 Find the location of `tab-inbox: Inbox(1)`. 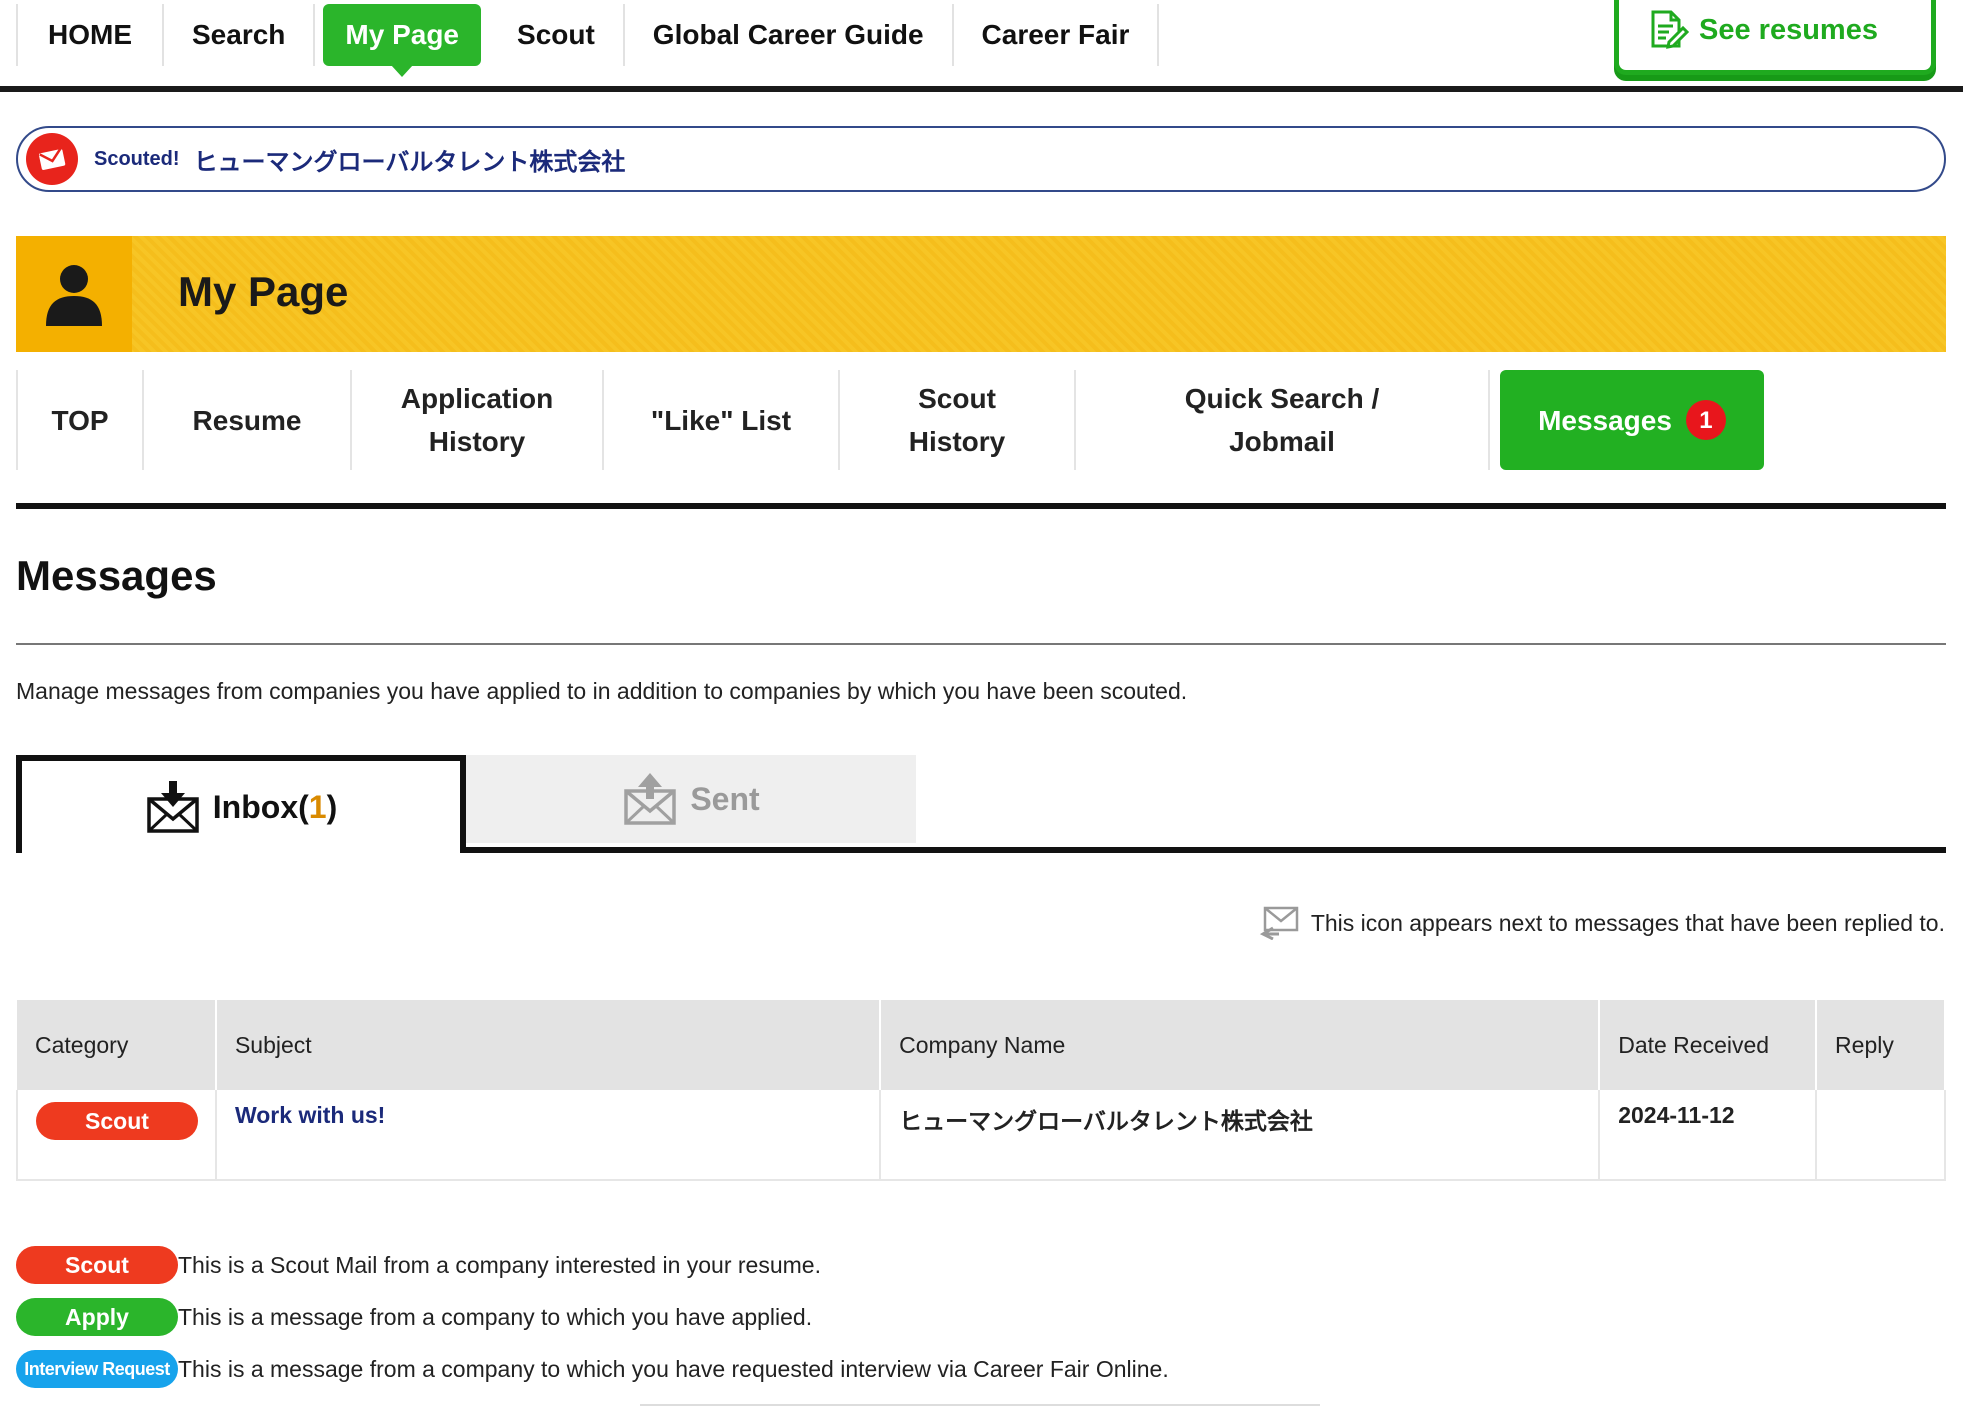

tab-inbox: Inbox(1) is located at coordinates (241, 804).